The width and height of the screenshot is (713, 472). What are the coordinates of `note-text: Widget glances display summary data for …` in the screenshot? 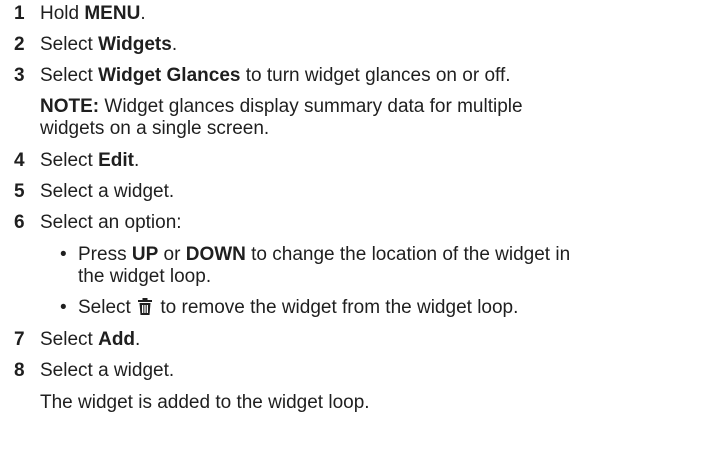 It's located at (311, 106).